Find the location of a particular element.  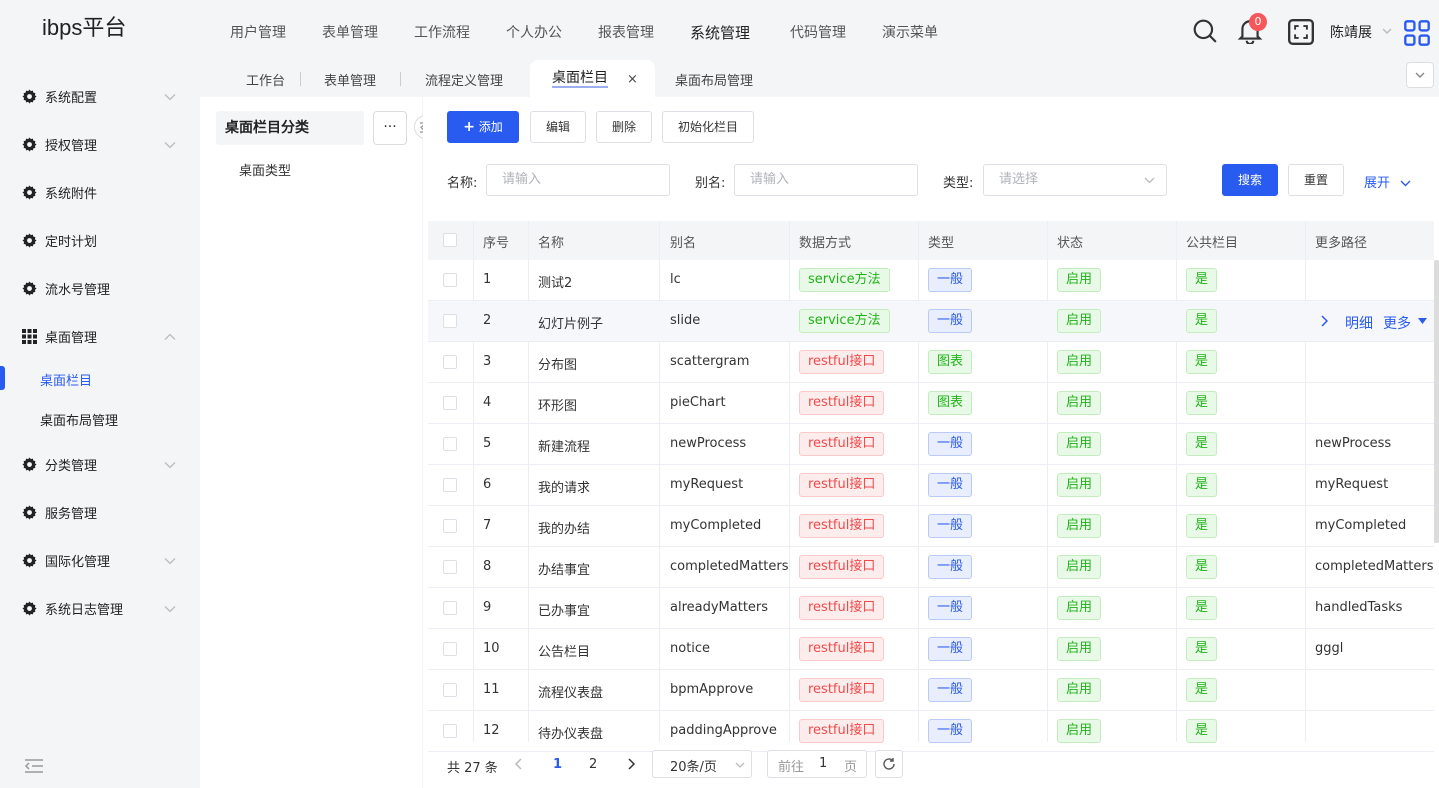

type-select: 请选择 is located at coordinates (1075, 180).